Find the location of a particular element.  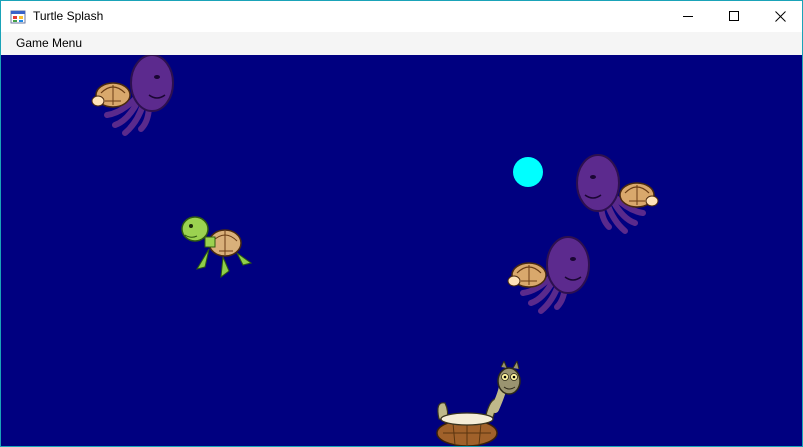

maximize-button is located at coordinates (734, 16).